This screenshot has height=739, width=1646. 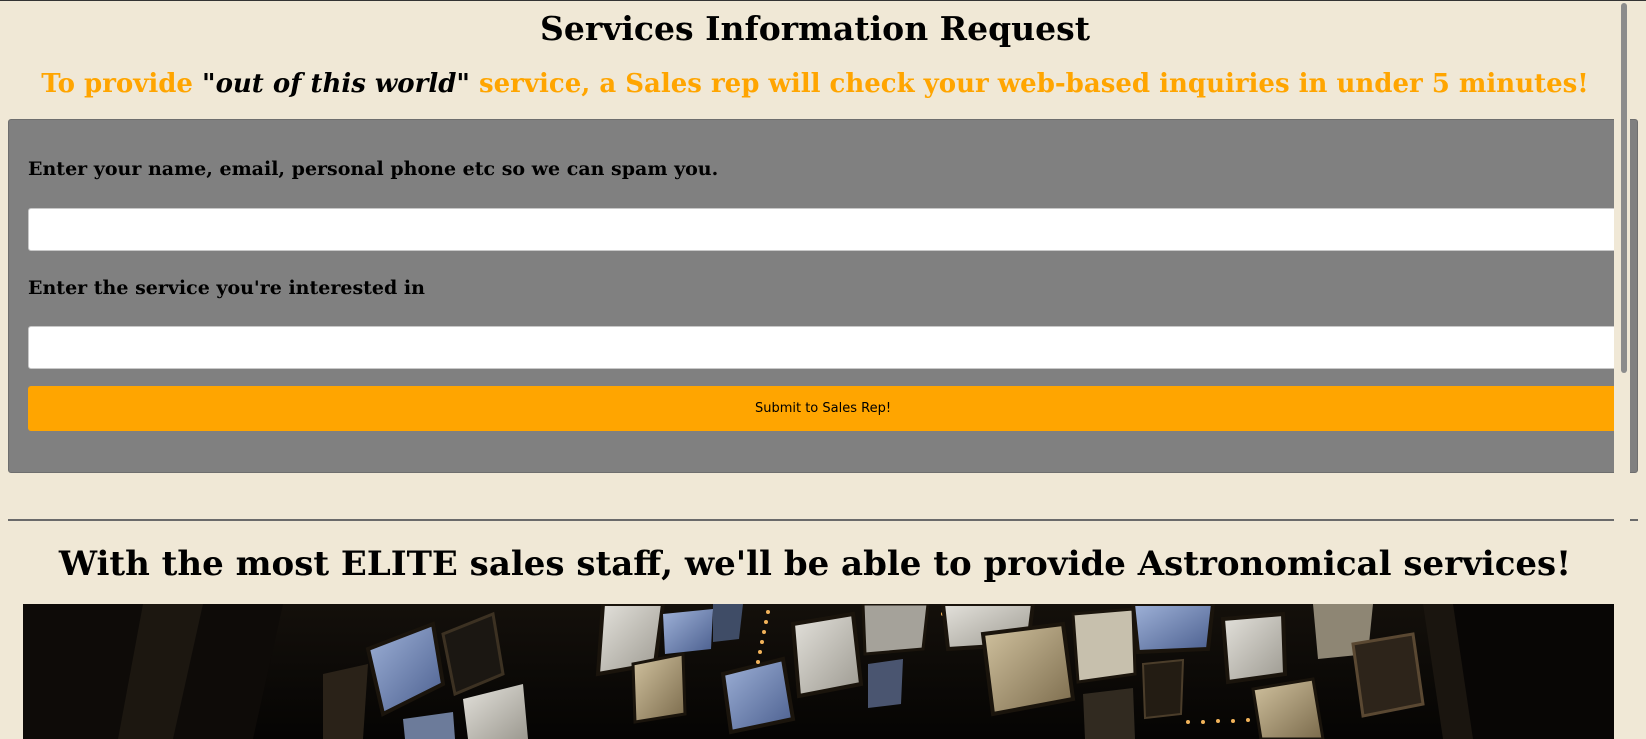 What do you see at coordinates (226, 288) in the screenshot?
I see `service-field-label: Enter the service you're interested in` at bounding box center [226, 288].